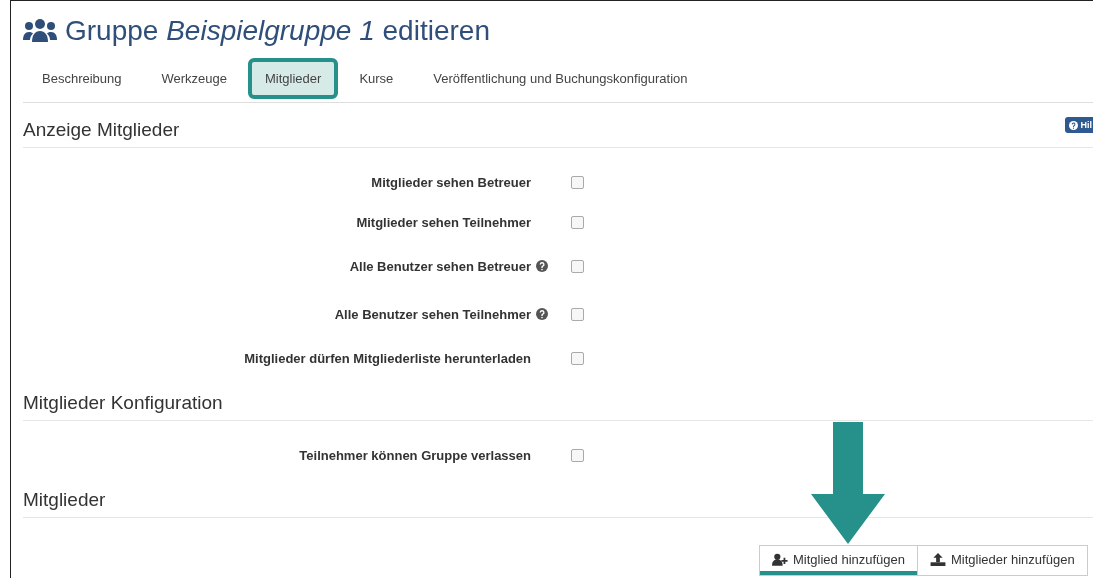 This screenshot has height=578, width=1093. I want to click on group-icon, so click(40, 31).